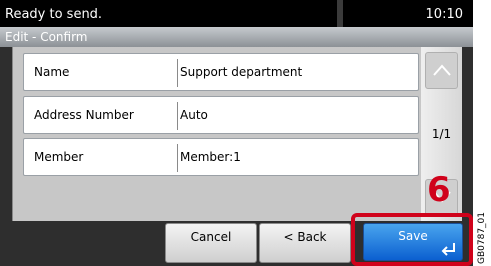  What do you see at coordinates (413, 236) in the screenshot?
I see `save-label: Save` at bounding box center [413, 236].